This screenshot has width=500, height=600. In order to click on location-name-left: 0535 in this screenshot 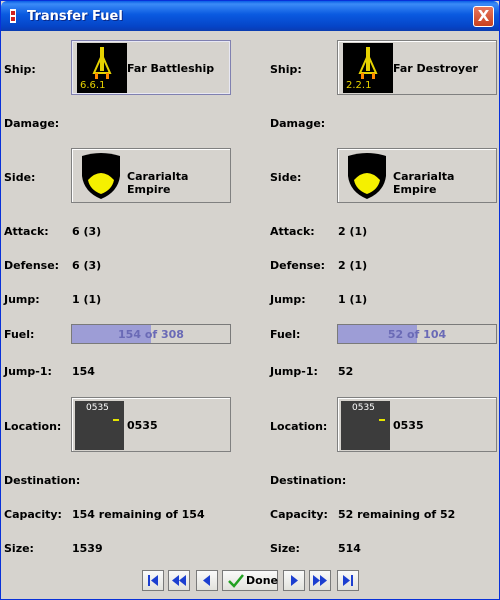, I will do `click(142, 425)`.